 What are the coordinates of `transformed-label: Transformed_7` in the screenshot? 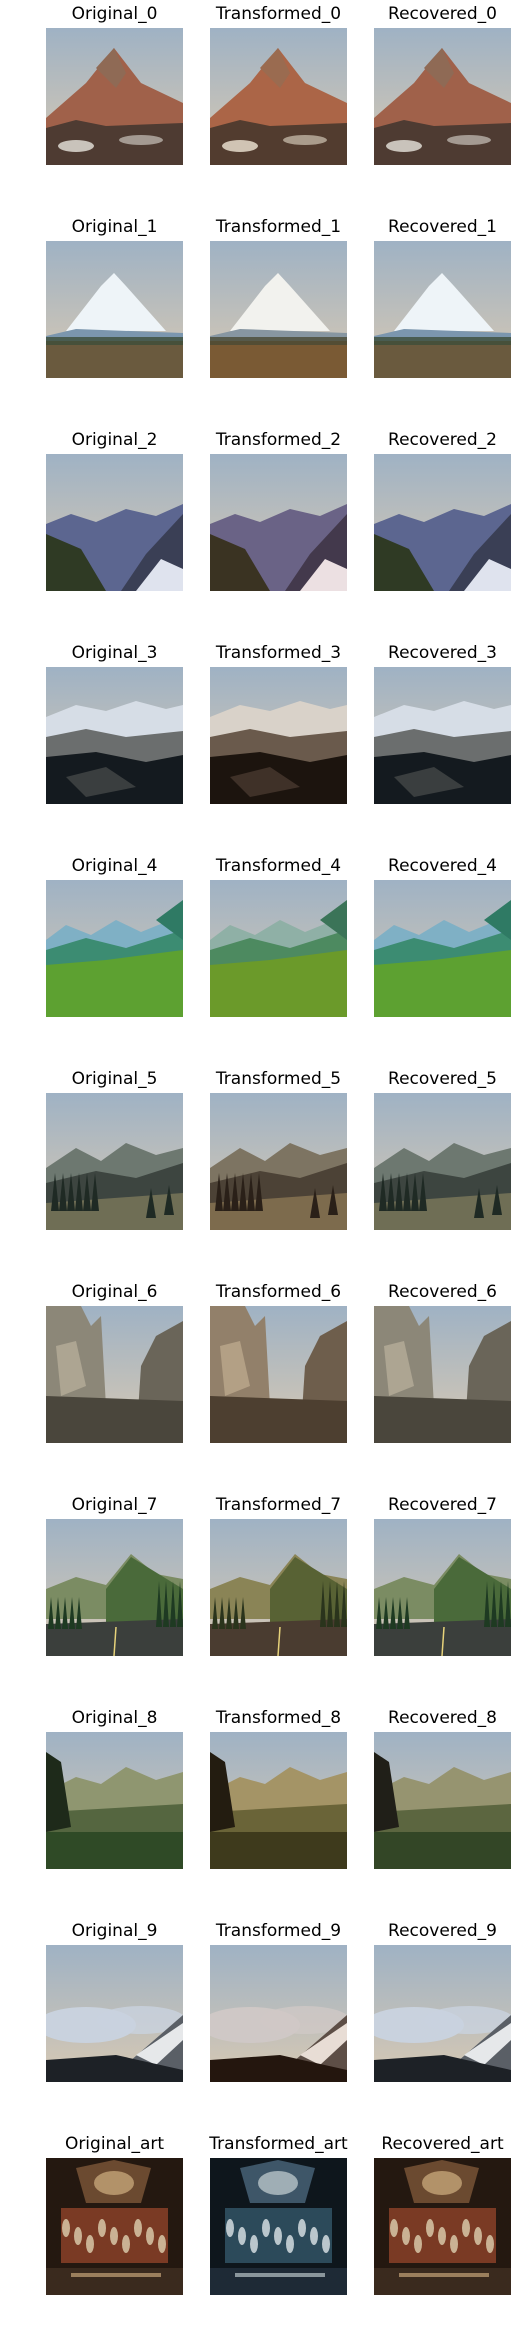 It's located at (278, 1505).